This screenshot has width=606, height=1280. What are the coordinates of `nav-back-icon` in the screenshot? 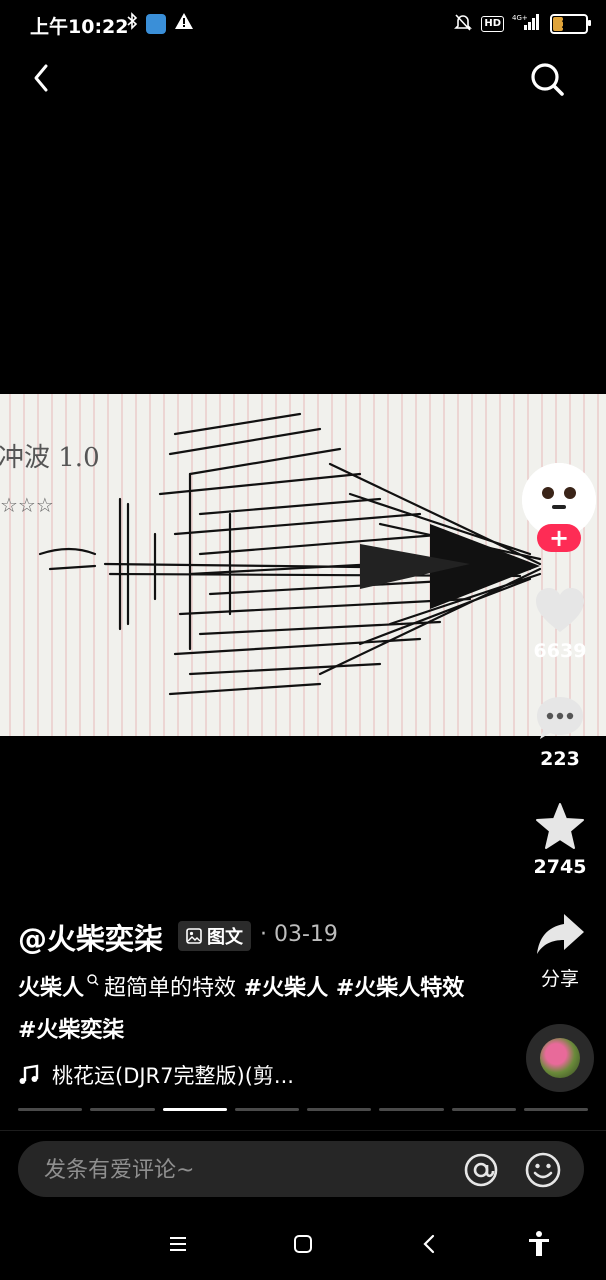 It's located at (429, 1244).